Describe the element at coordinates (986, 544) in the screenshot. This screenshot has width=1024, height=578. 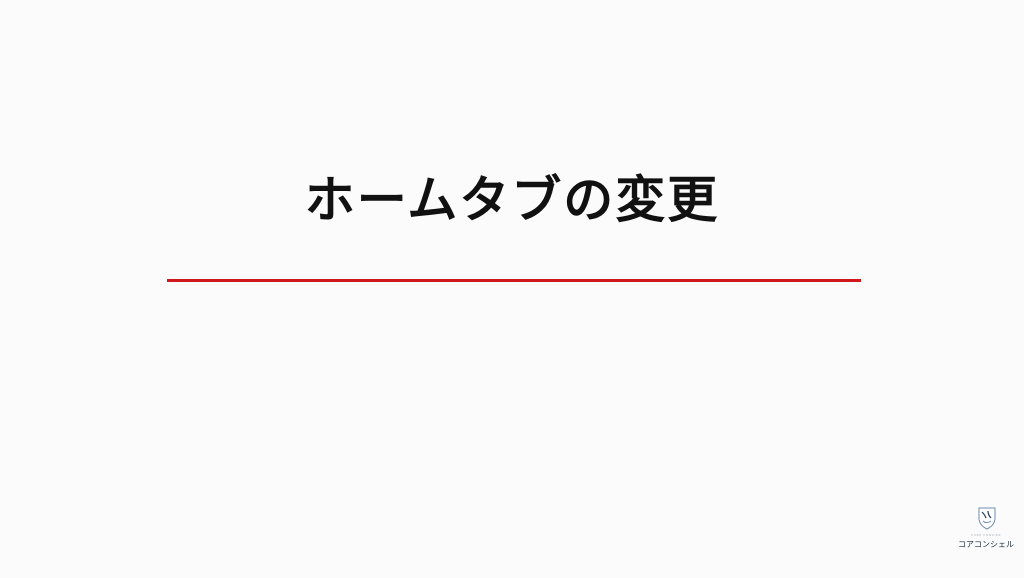
I see `logo-name: コアコンシェル` at that location.